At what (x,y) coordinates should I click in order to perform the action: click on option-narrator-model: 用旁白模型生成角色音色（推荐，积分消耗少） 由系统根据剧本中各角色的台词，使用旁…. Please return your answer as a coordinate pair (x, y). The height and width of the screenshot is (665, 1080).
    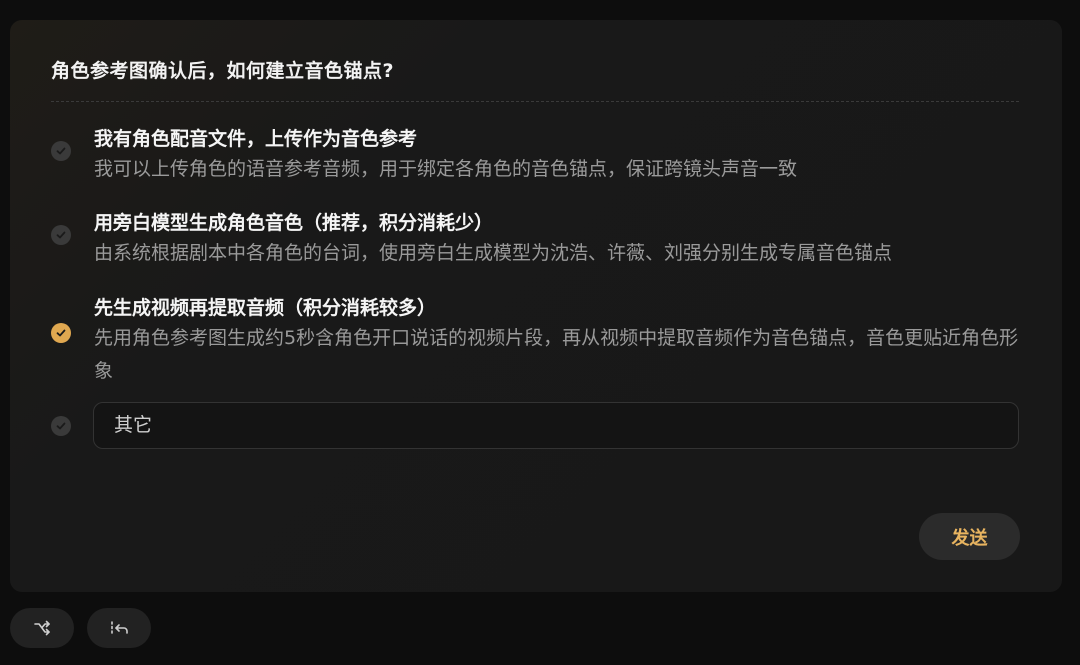
    Looking at the image, I should click on (535, 238).